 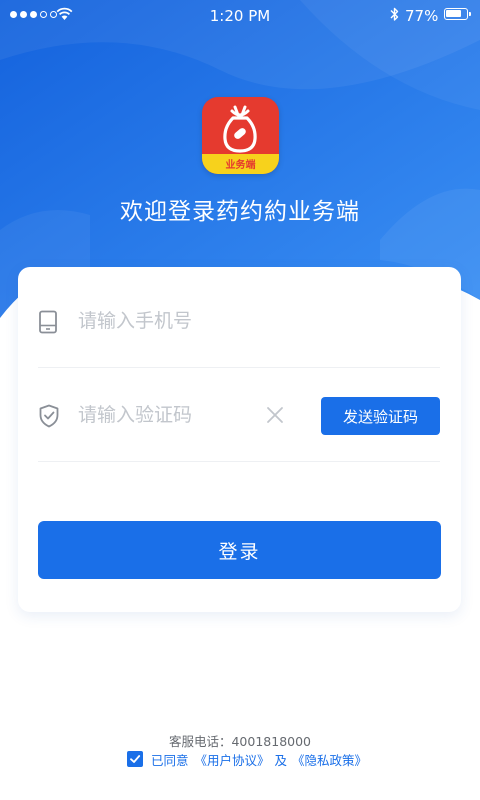 What do you see at coordinates (239, 550) in the screenshot?
I see `login-button: 登录` at bounding box center [239, 550].